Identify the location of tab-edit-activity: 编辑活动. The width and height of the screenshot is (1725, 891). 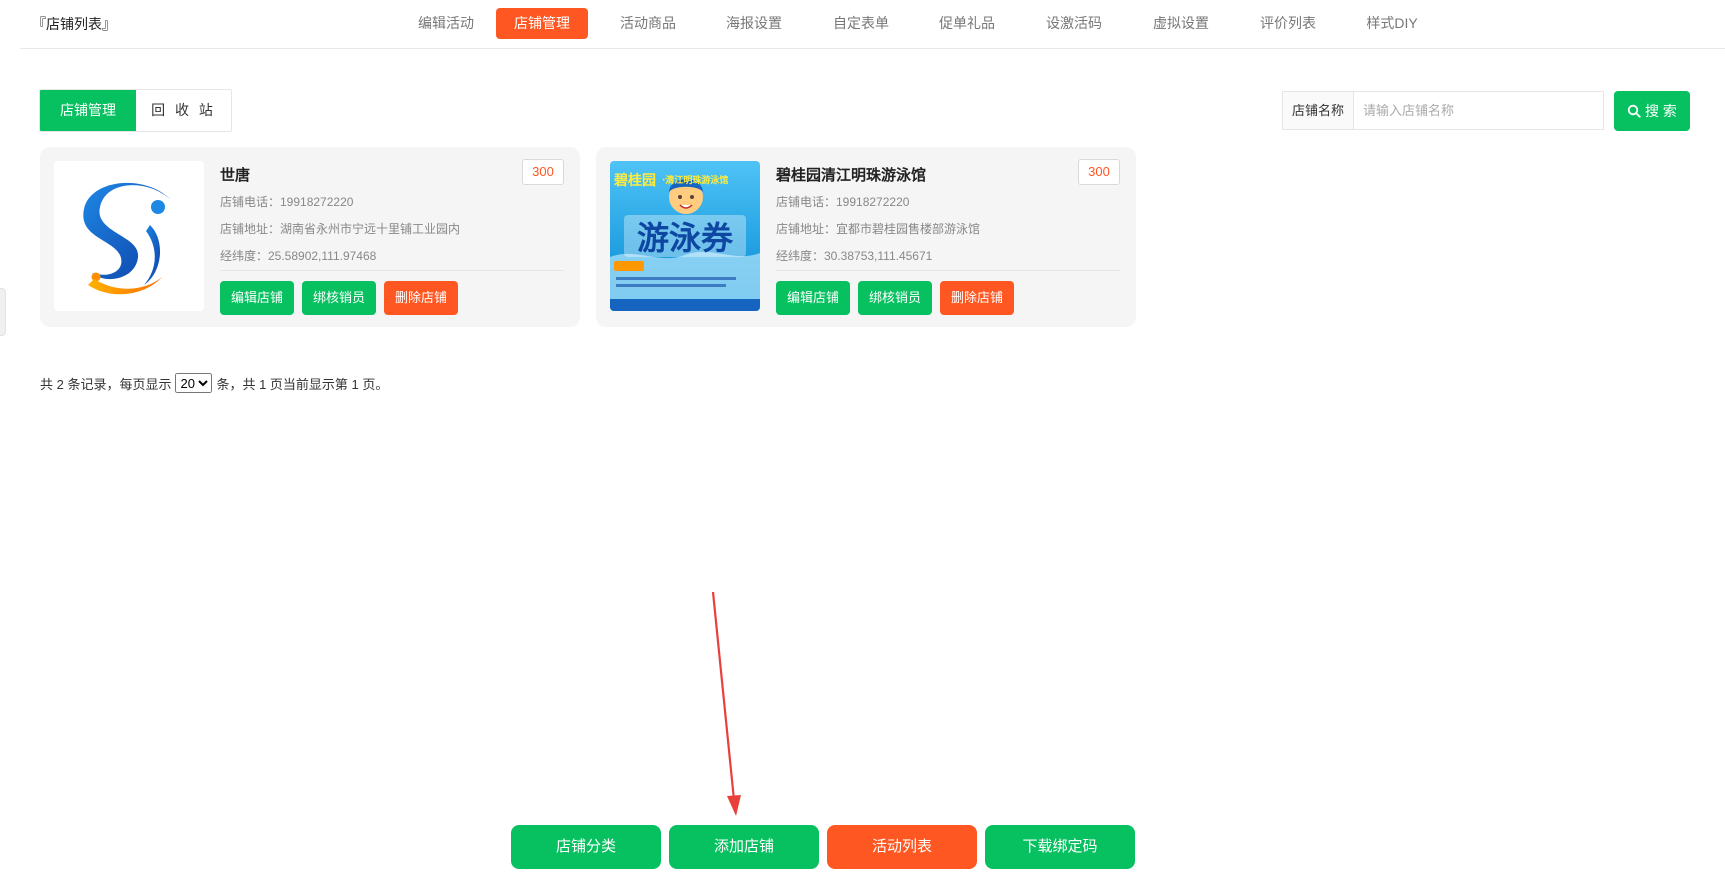
(446, 23).